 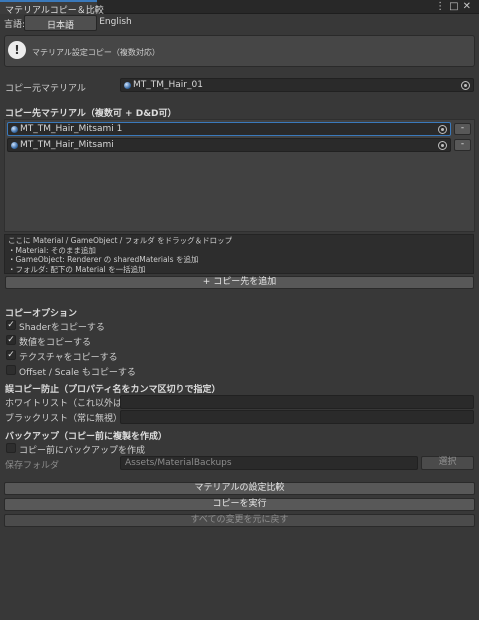 I want to click on maximize-icon: □, so click(x=455, y=6).